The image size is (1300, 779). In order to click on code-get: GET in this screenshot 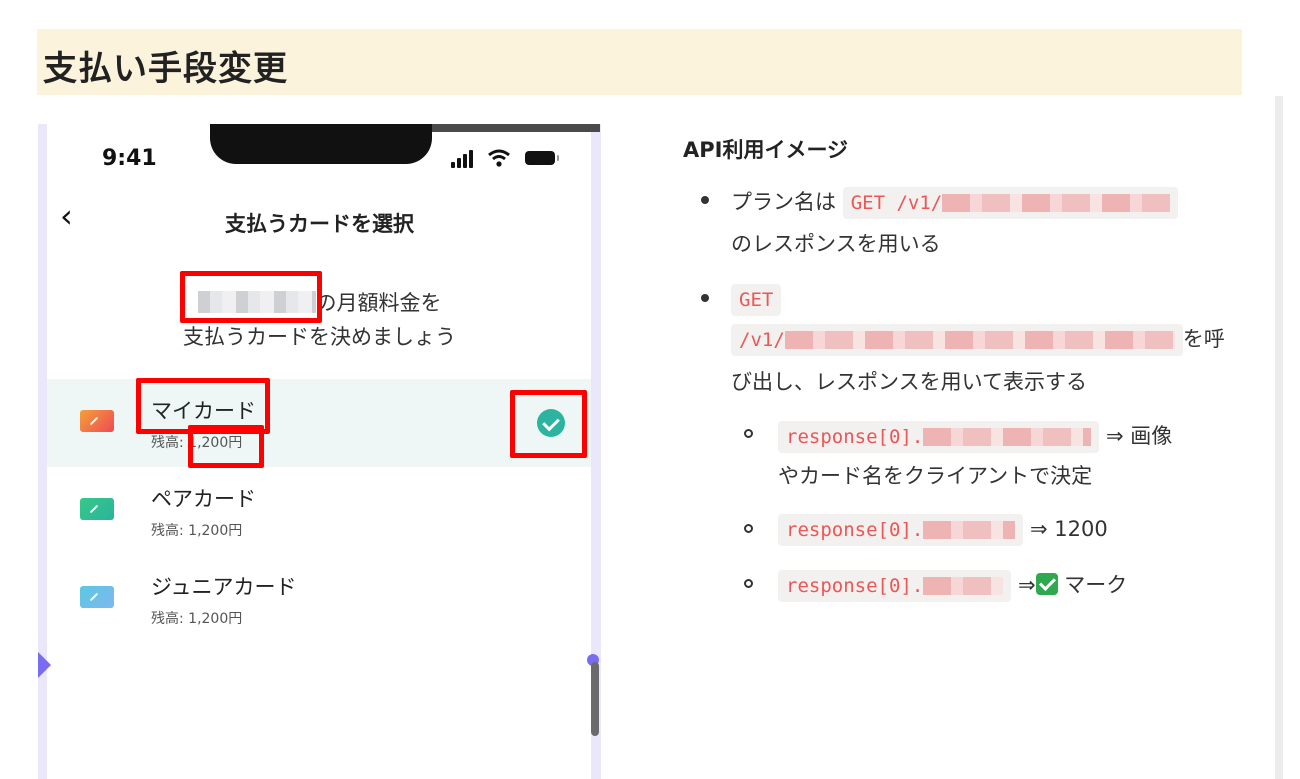, I will do `click(756, 300)`.